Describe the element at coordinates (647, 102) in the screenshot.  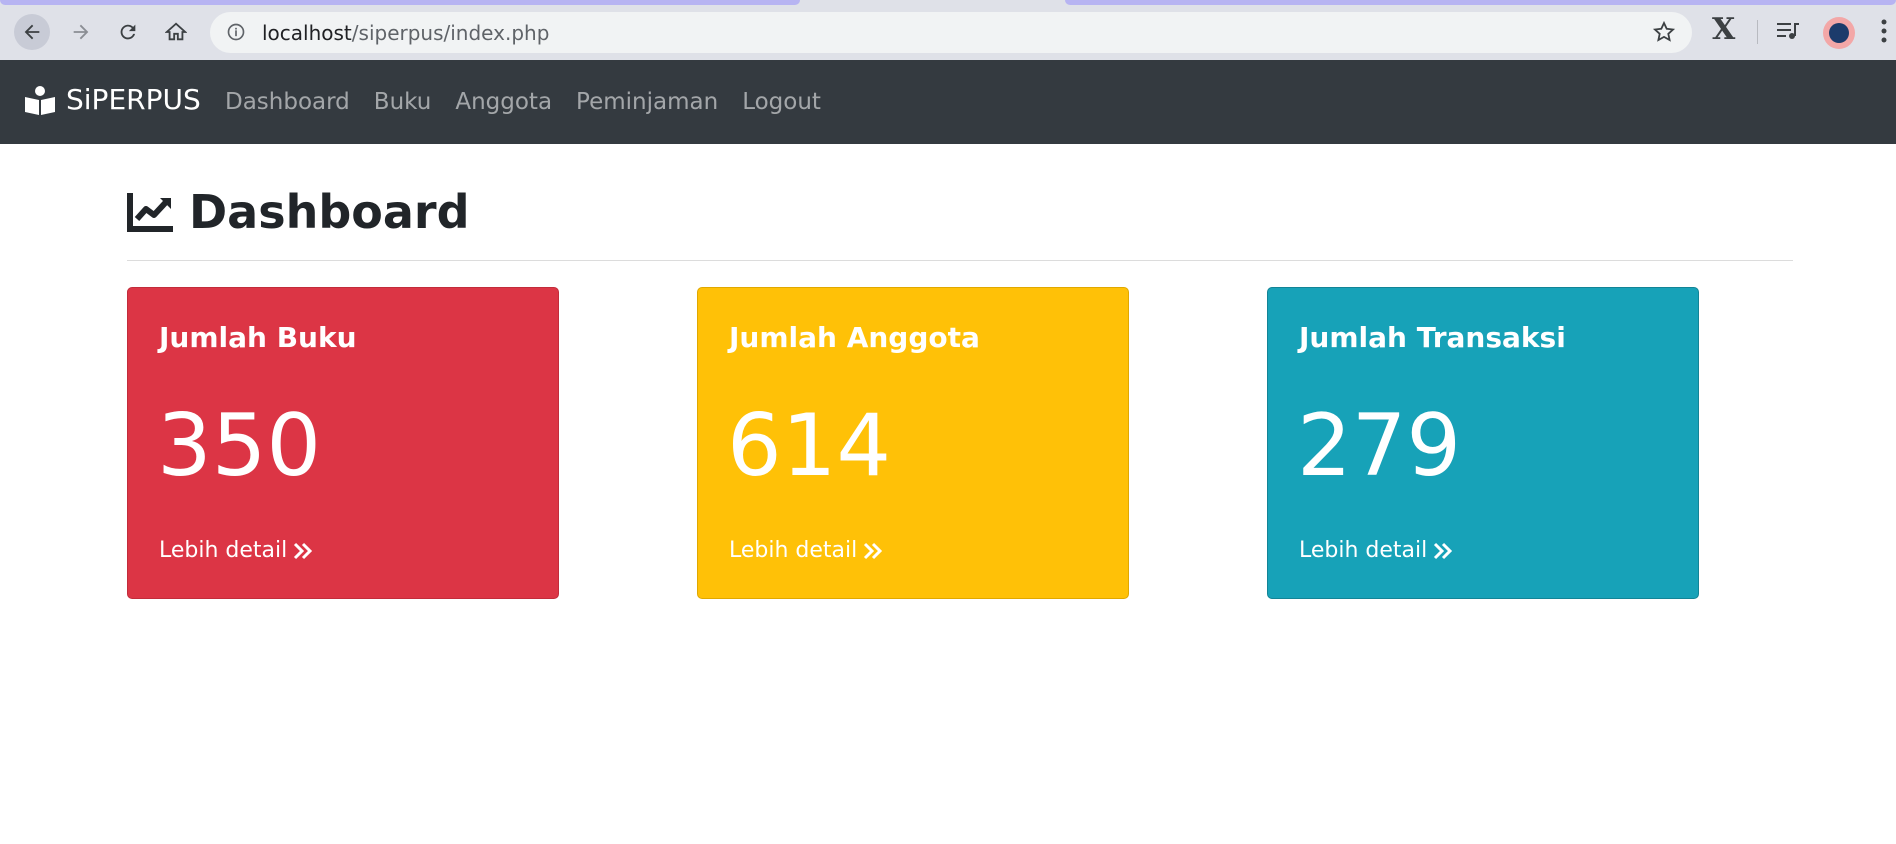
I see `nav-link-peminjaman: Peminjaman` at that location.